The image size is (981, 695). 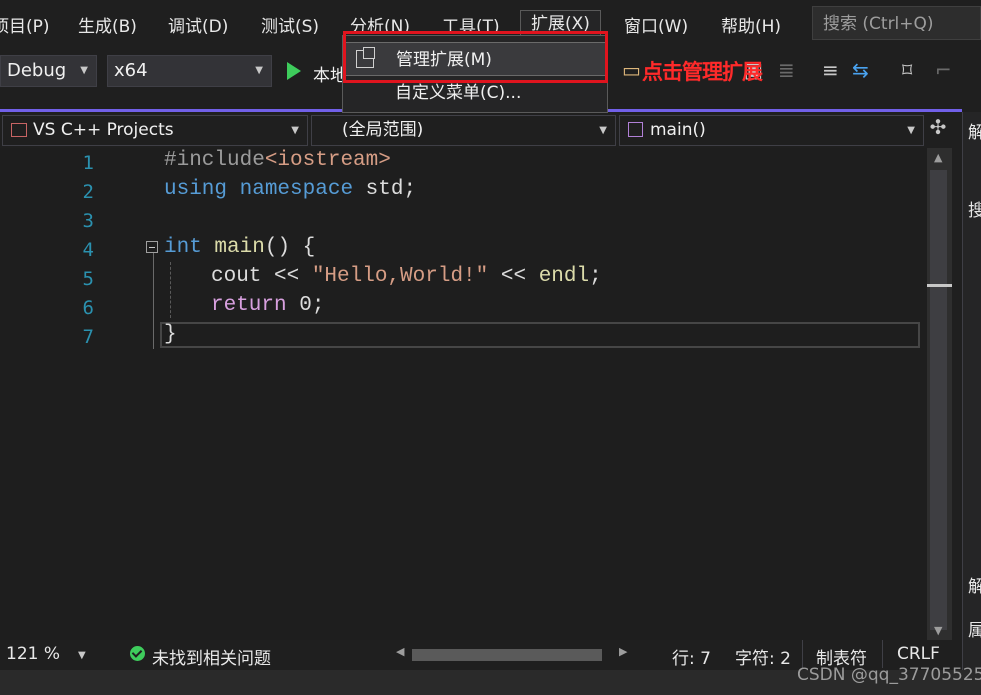 I want to click on prev-bookmark-icon: ⌐, so click(x=943, y=70).